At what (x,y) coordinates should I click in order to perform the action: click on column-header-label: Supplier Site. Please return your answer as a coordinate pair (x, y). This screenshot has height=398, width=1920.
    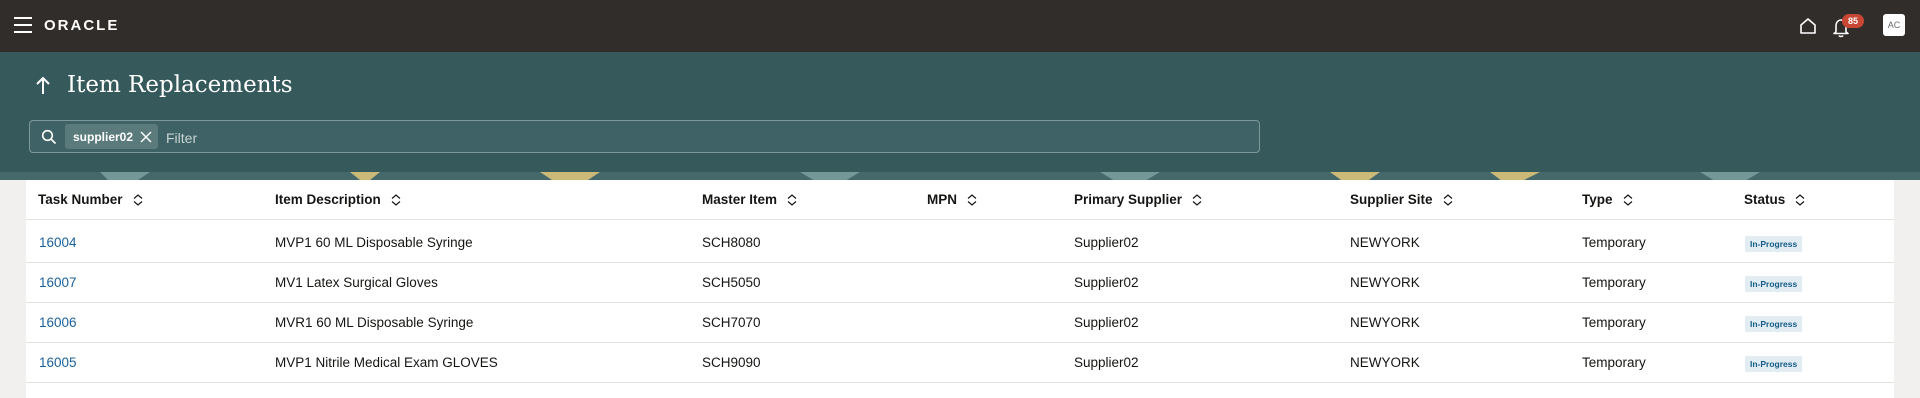
    Looking at the image, I should click on (1391, 199).